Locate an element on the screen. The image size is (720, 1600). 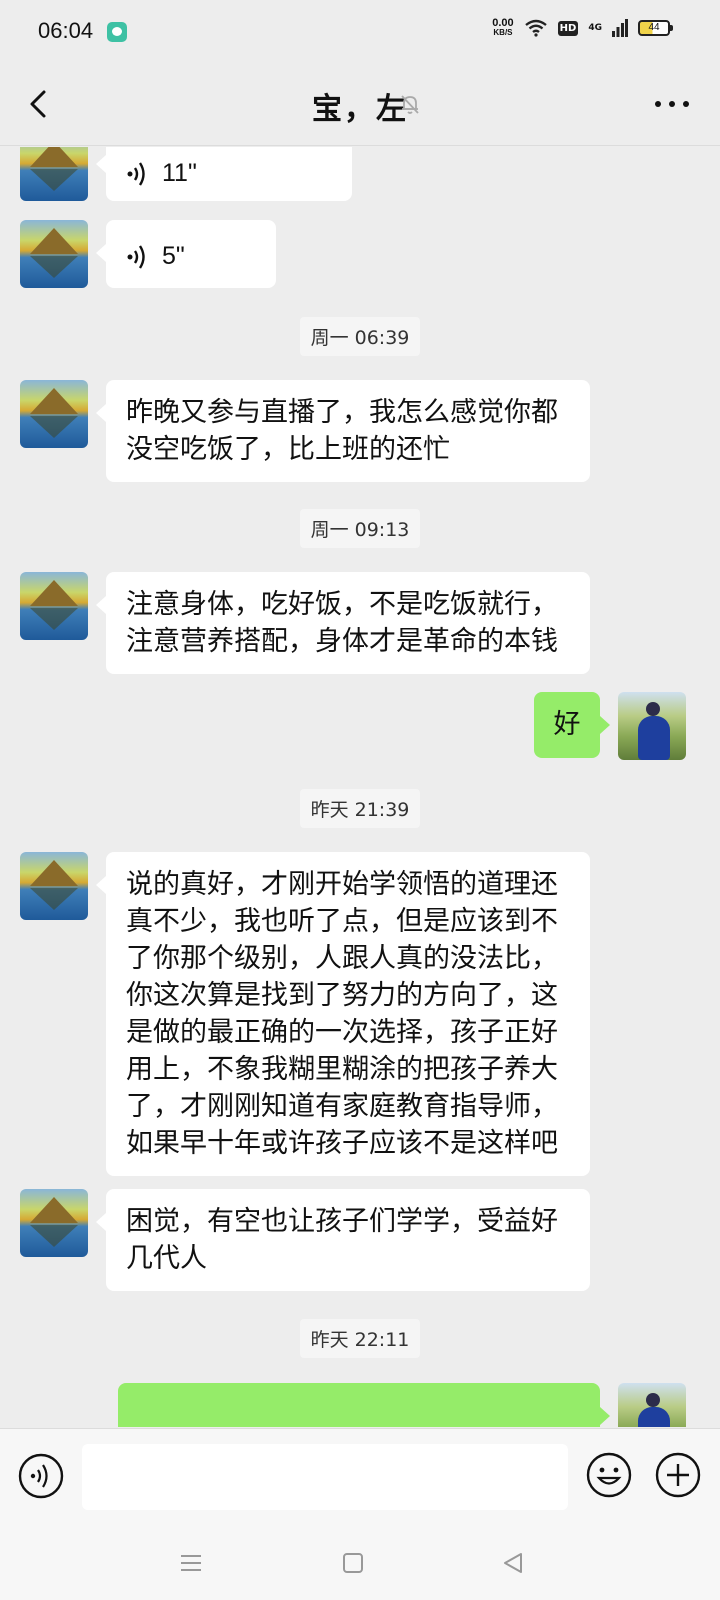
chat-header: 宝，左 is located at coordinates (360, 104).